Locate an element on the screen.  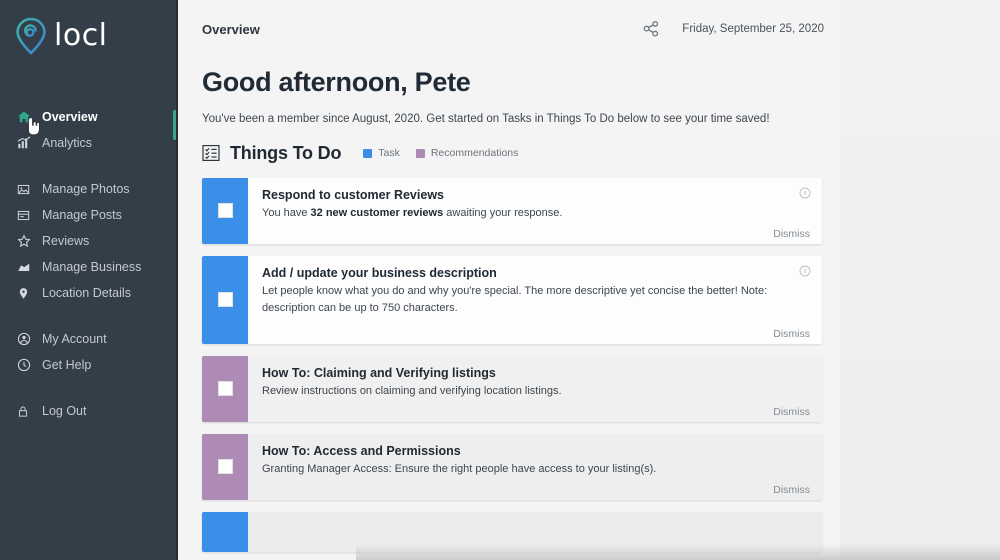
section-title: Things To Do is located at coordinates (286, 152).